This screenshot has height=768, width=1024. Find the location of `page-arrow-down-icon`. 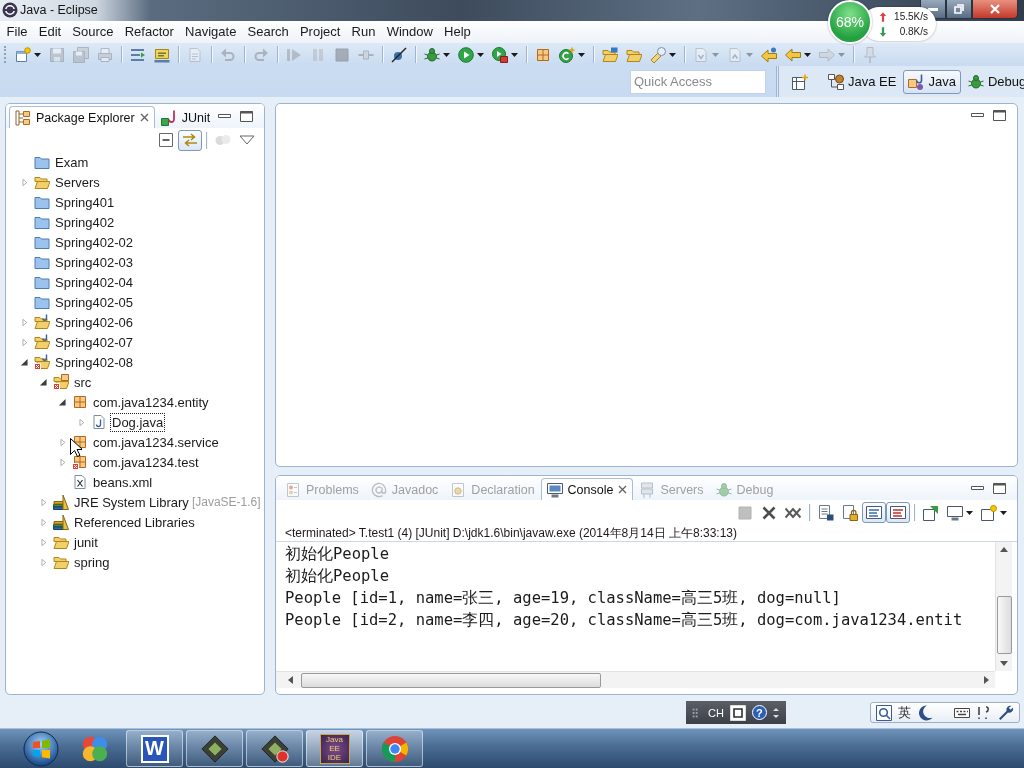

page-arrow-down-icon is located at coordinates (701, 54).